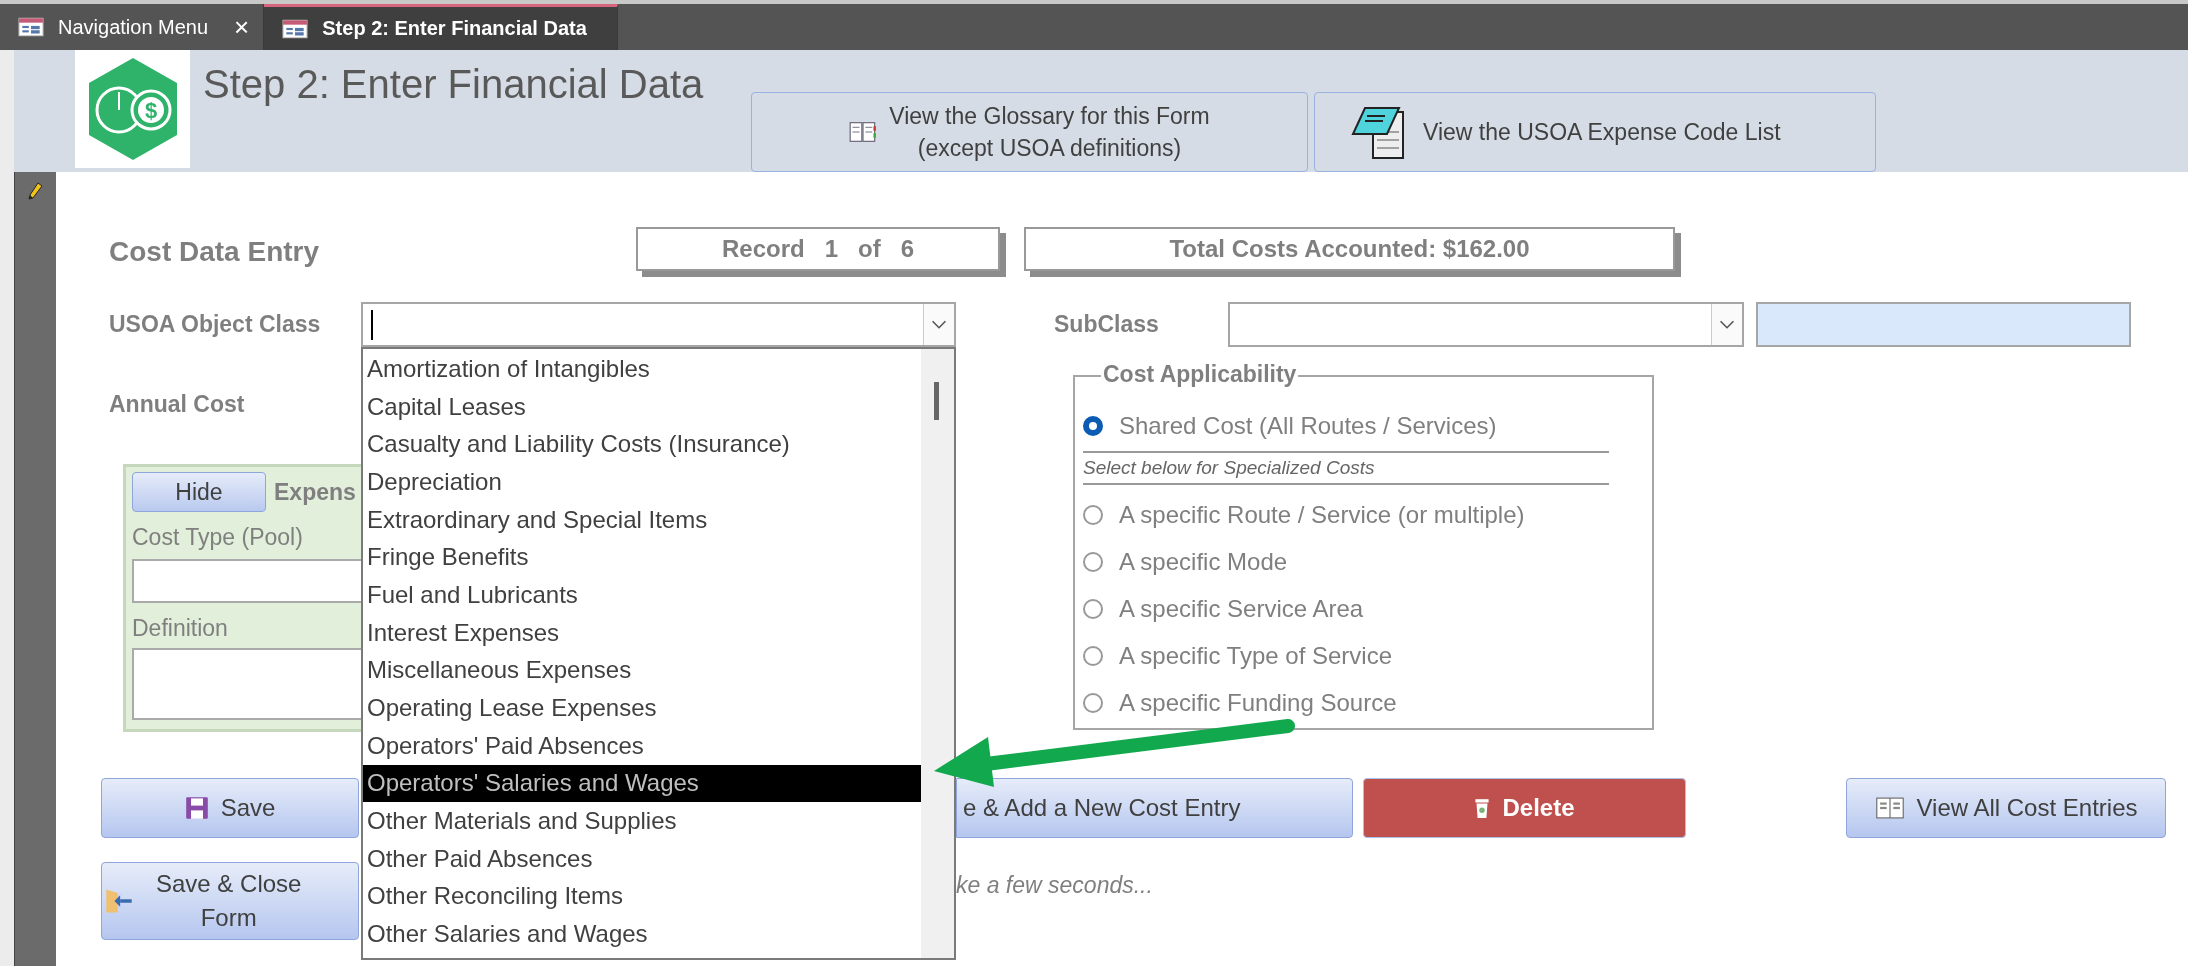 Image resolution: width=2188 pixels, height=966 pixels. What do you see at coordinates (180, 628) in the screenshot?
I see `field-label: Definition` at bounding box center [180, 628].